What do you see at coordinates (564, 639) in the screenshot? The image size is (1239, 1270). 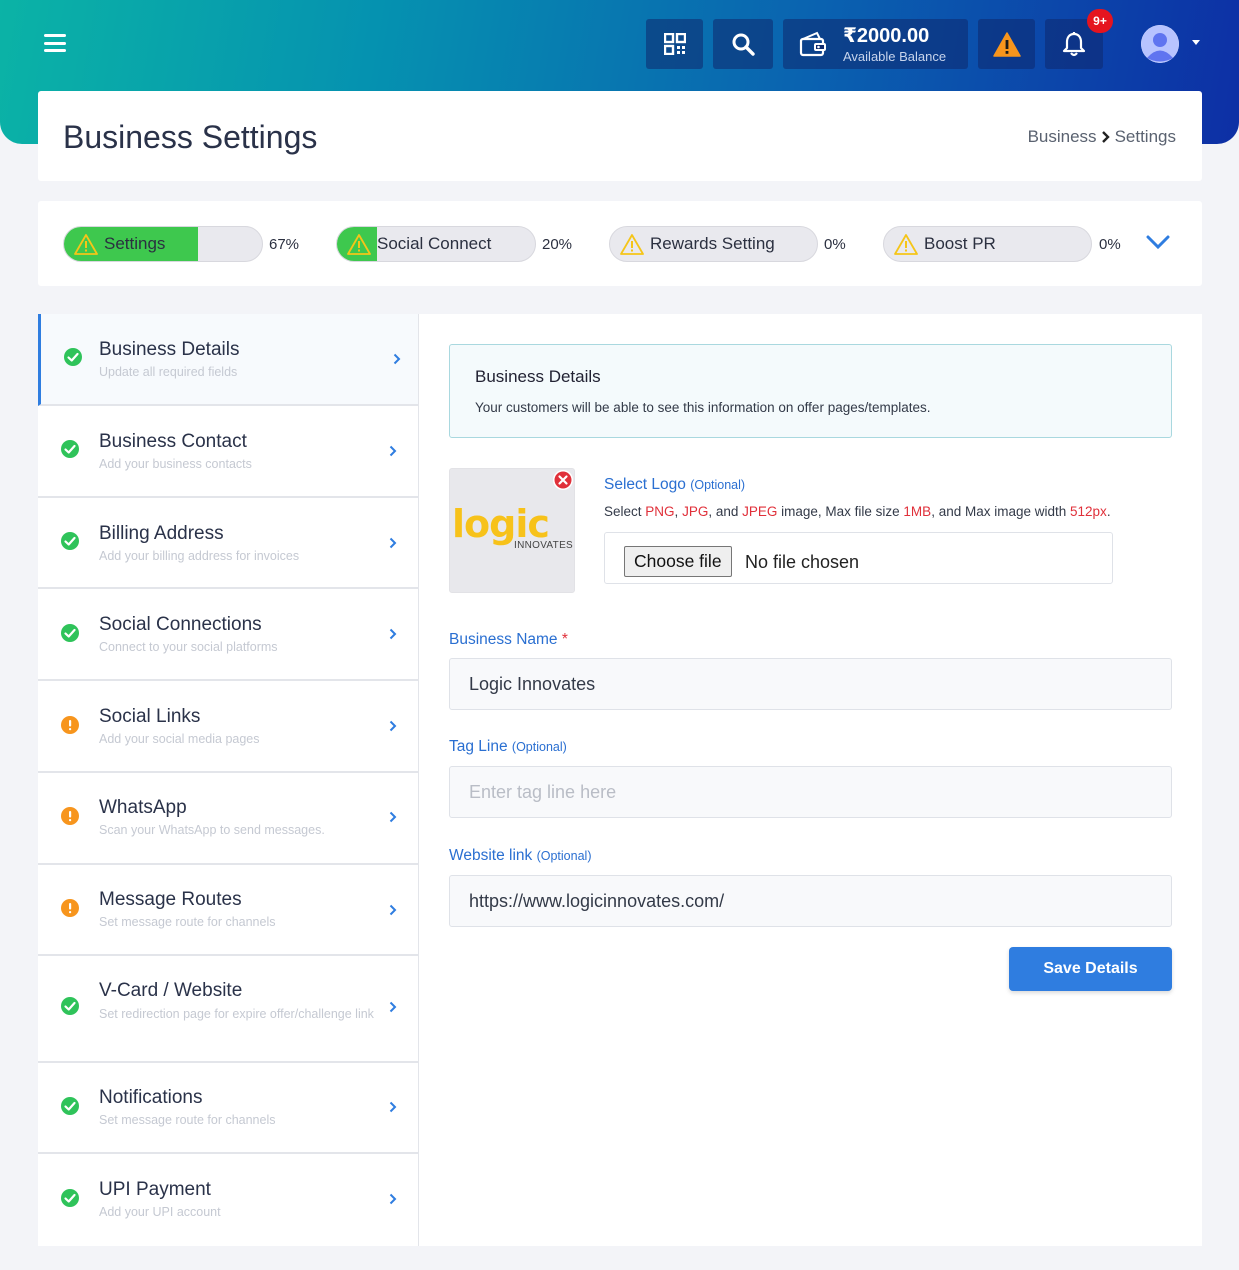 I see `required-mark: *` at bounding box center [564, 639].